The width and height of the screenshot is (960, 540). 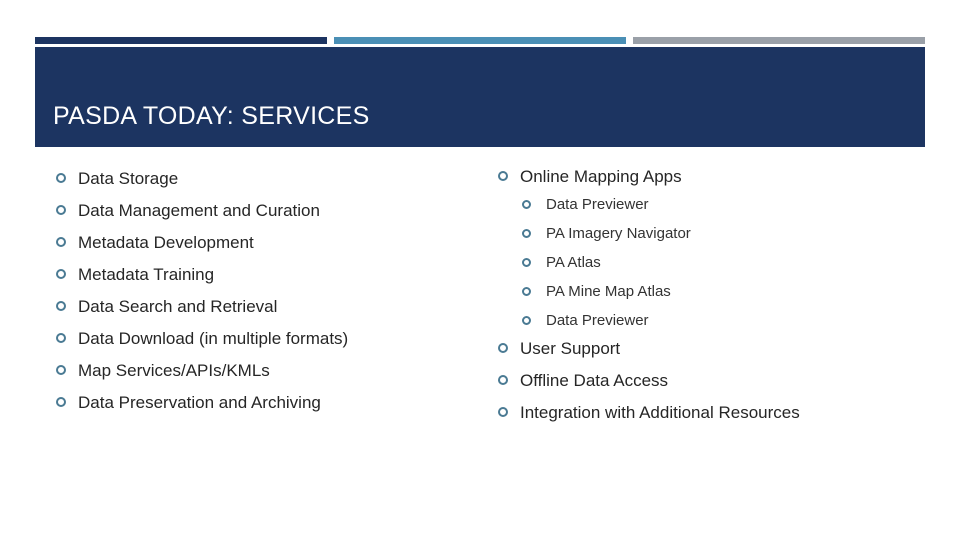 I want to click on list-item-label: Integration with Additional Resources, so click(x=660, y=412).